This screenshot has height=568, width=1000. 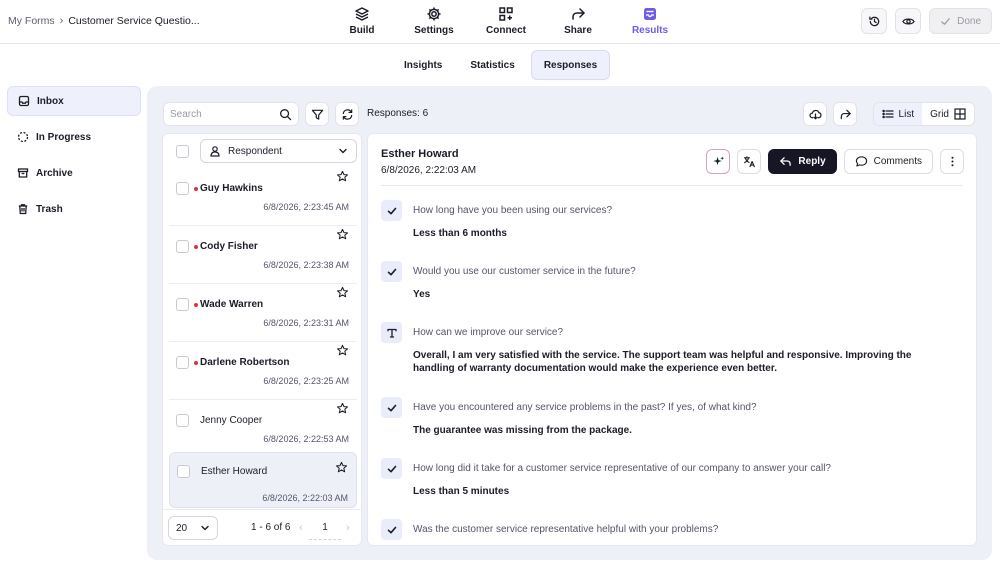 I want to click on pagination: 20 1 - 6 of 6 ‹ 1 ›, so click(x=263, y=527).